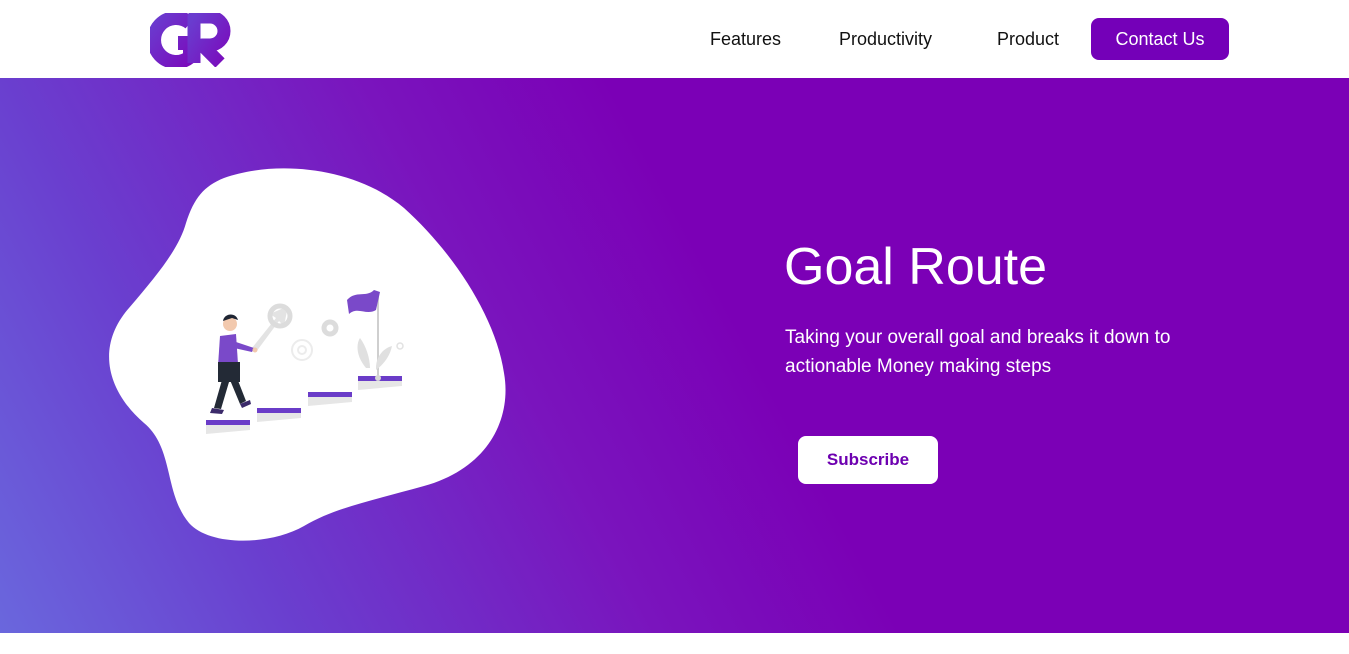 This screenshot has height=654, width=1349. What do you see at coordinates (674, 39) in the screenshot?
I see `navbar: Features Productivity Product Contact Us` at bounding box center [674, 39].